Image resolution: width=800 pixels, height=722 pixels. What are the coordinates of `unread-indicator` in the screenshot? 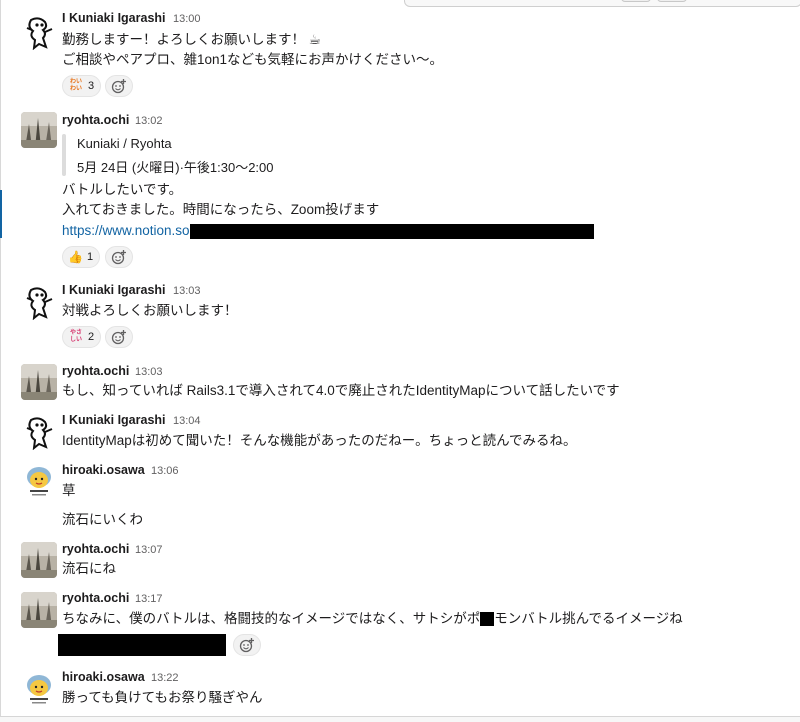 It's located at (1, 214).